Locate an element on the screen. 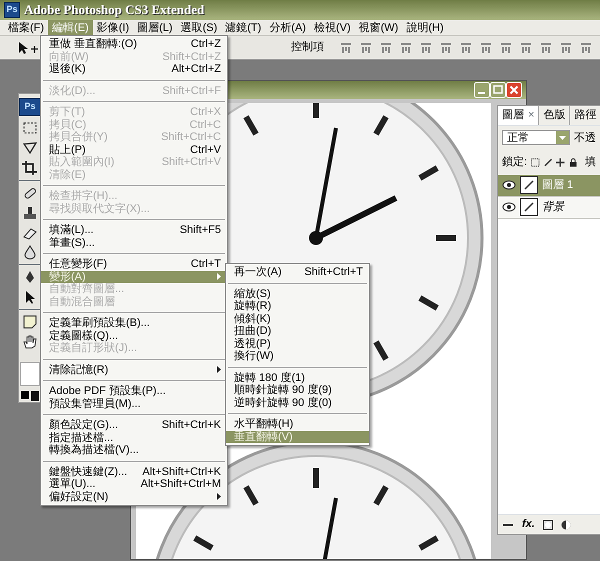  menu-item: 貼上(P) Ctrl+V is located at coordinates (134, 150).